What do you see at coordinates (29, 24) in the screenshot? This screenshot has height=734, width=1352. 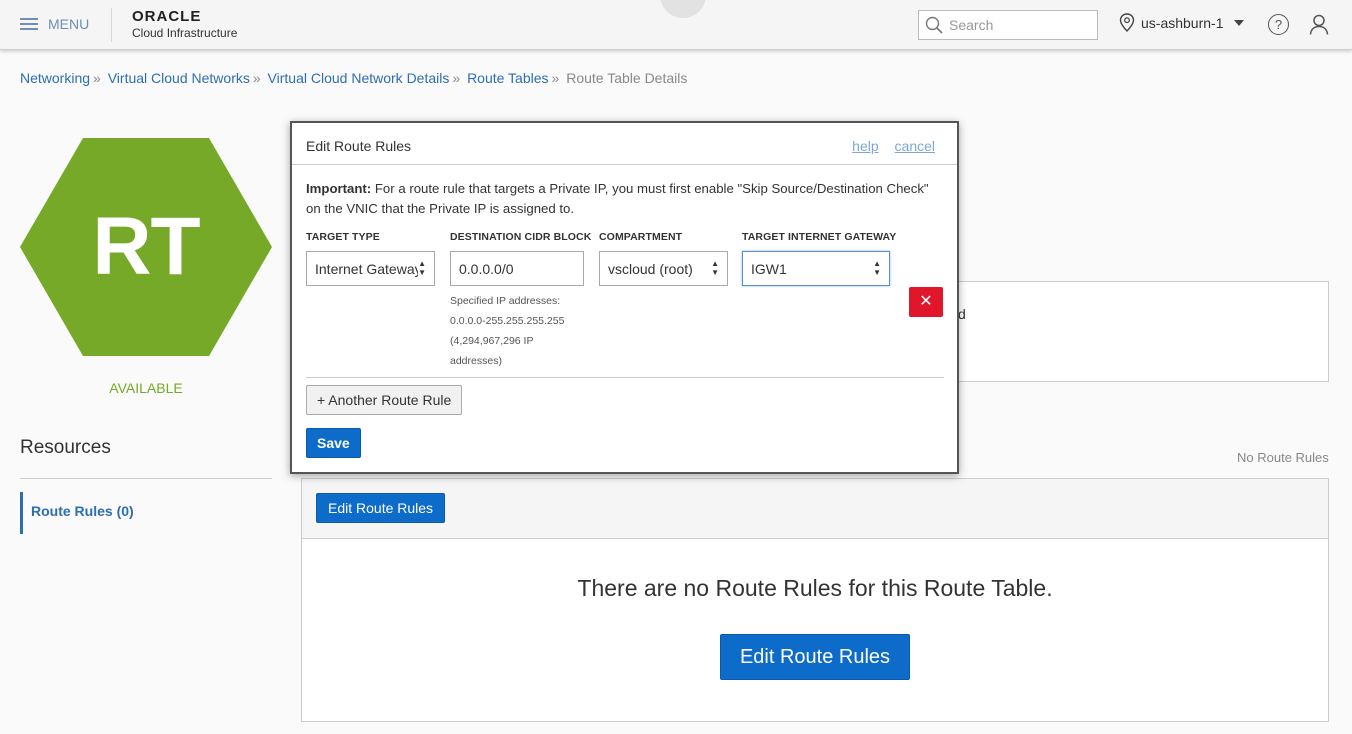 I see `hamburger-icon` at bounding box center [29, 24].